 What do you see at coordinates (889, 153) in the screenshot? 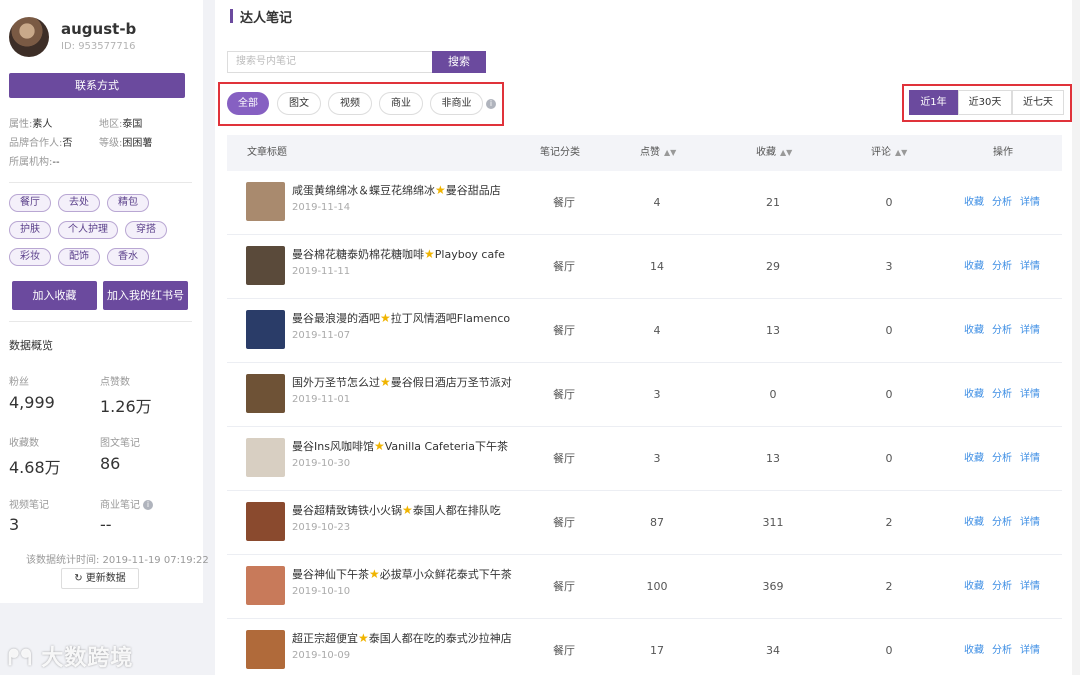
I see `col-comments: 评论 ▲▼` at bounding box center [889, 153].